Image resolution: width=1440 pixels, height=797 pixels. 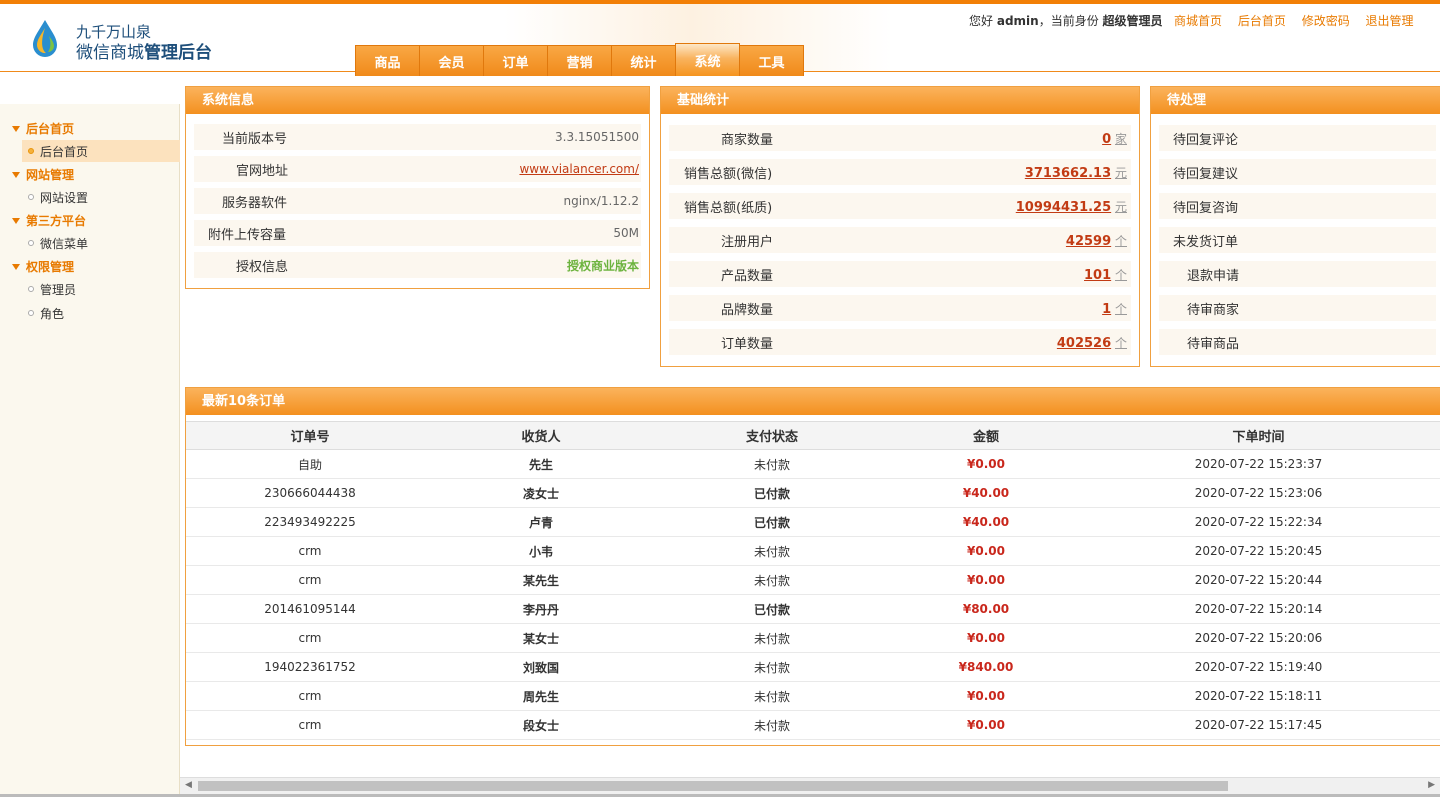 I want to click on pending-row: 待回复建议, so click(x=1297, y=172).